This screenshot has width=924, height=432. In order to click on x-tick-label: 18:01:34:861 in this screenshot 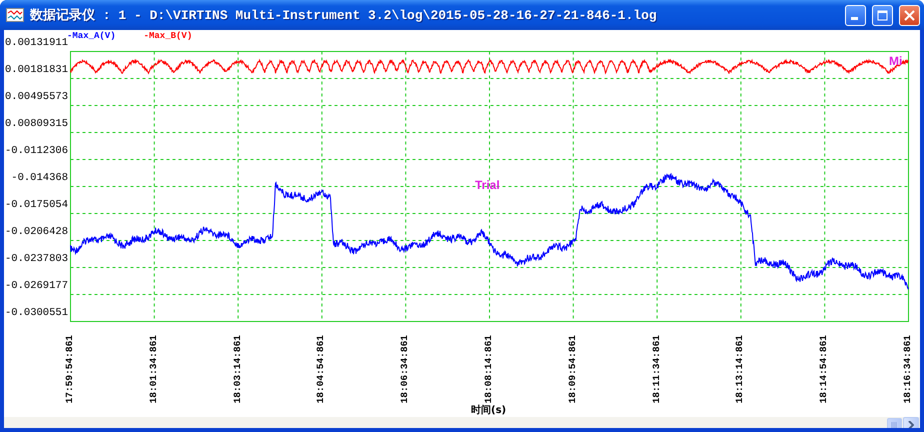, I will do `click(154, 369)`.